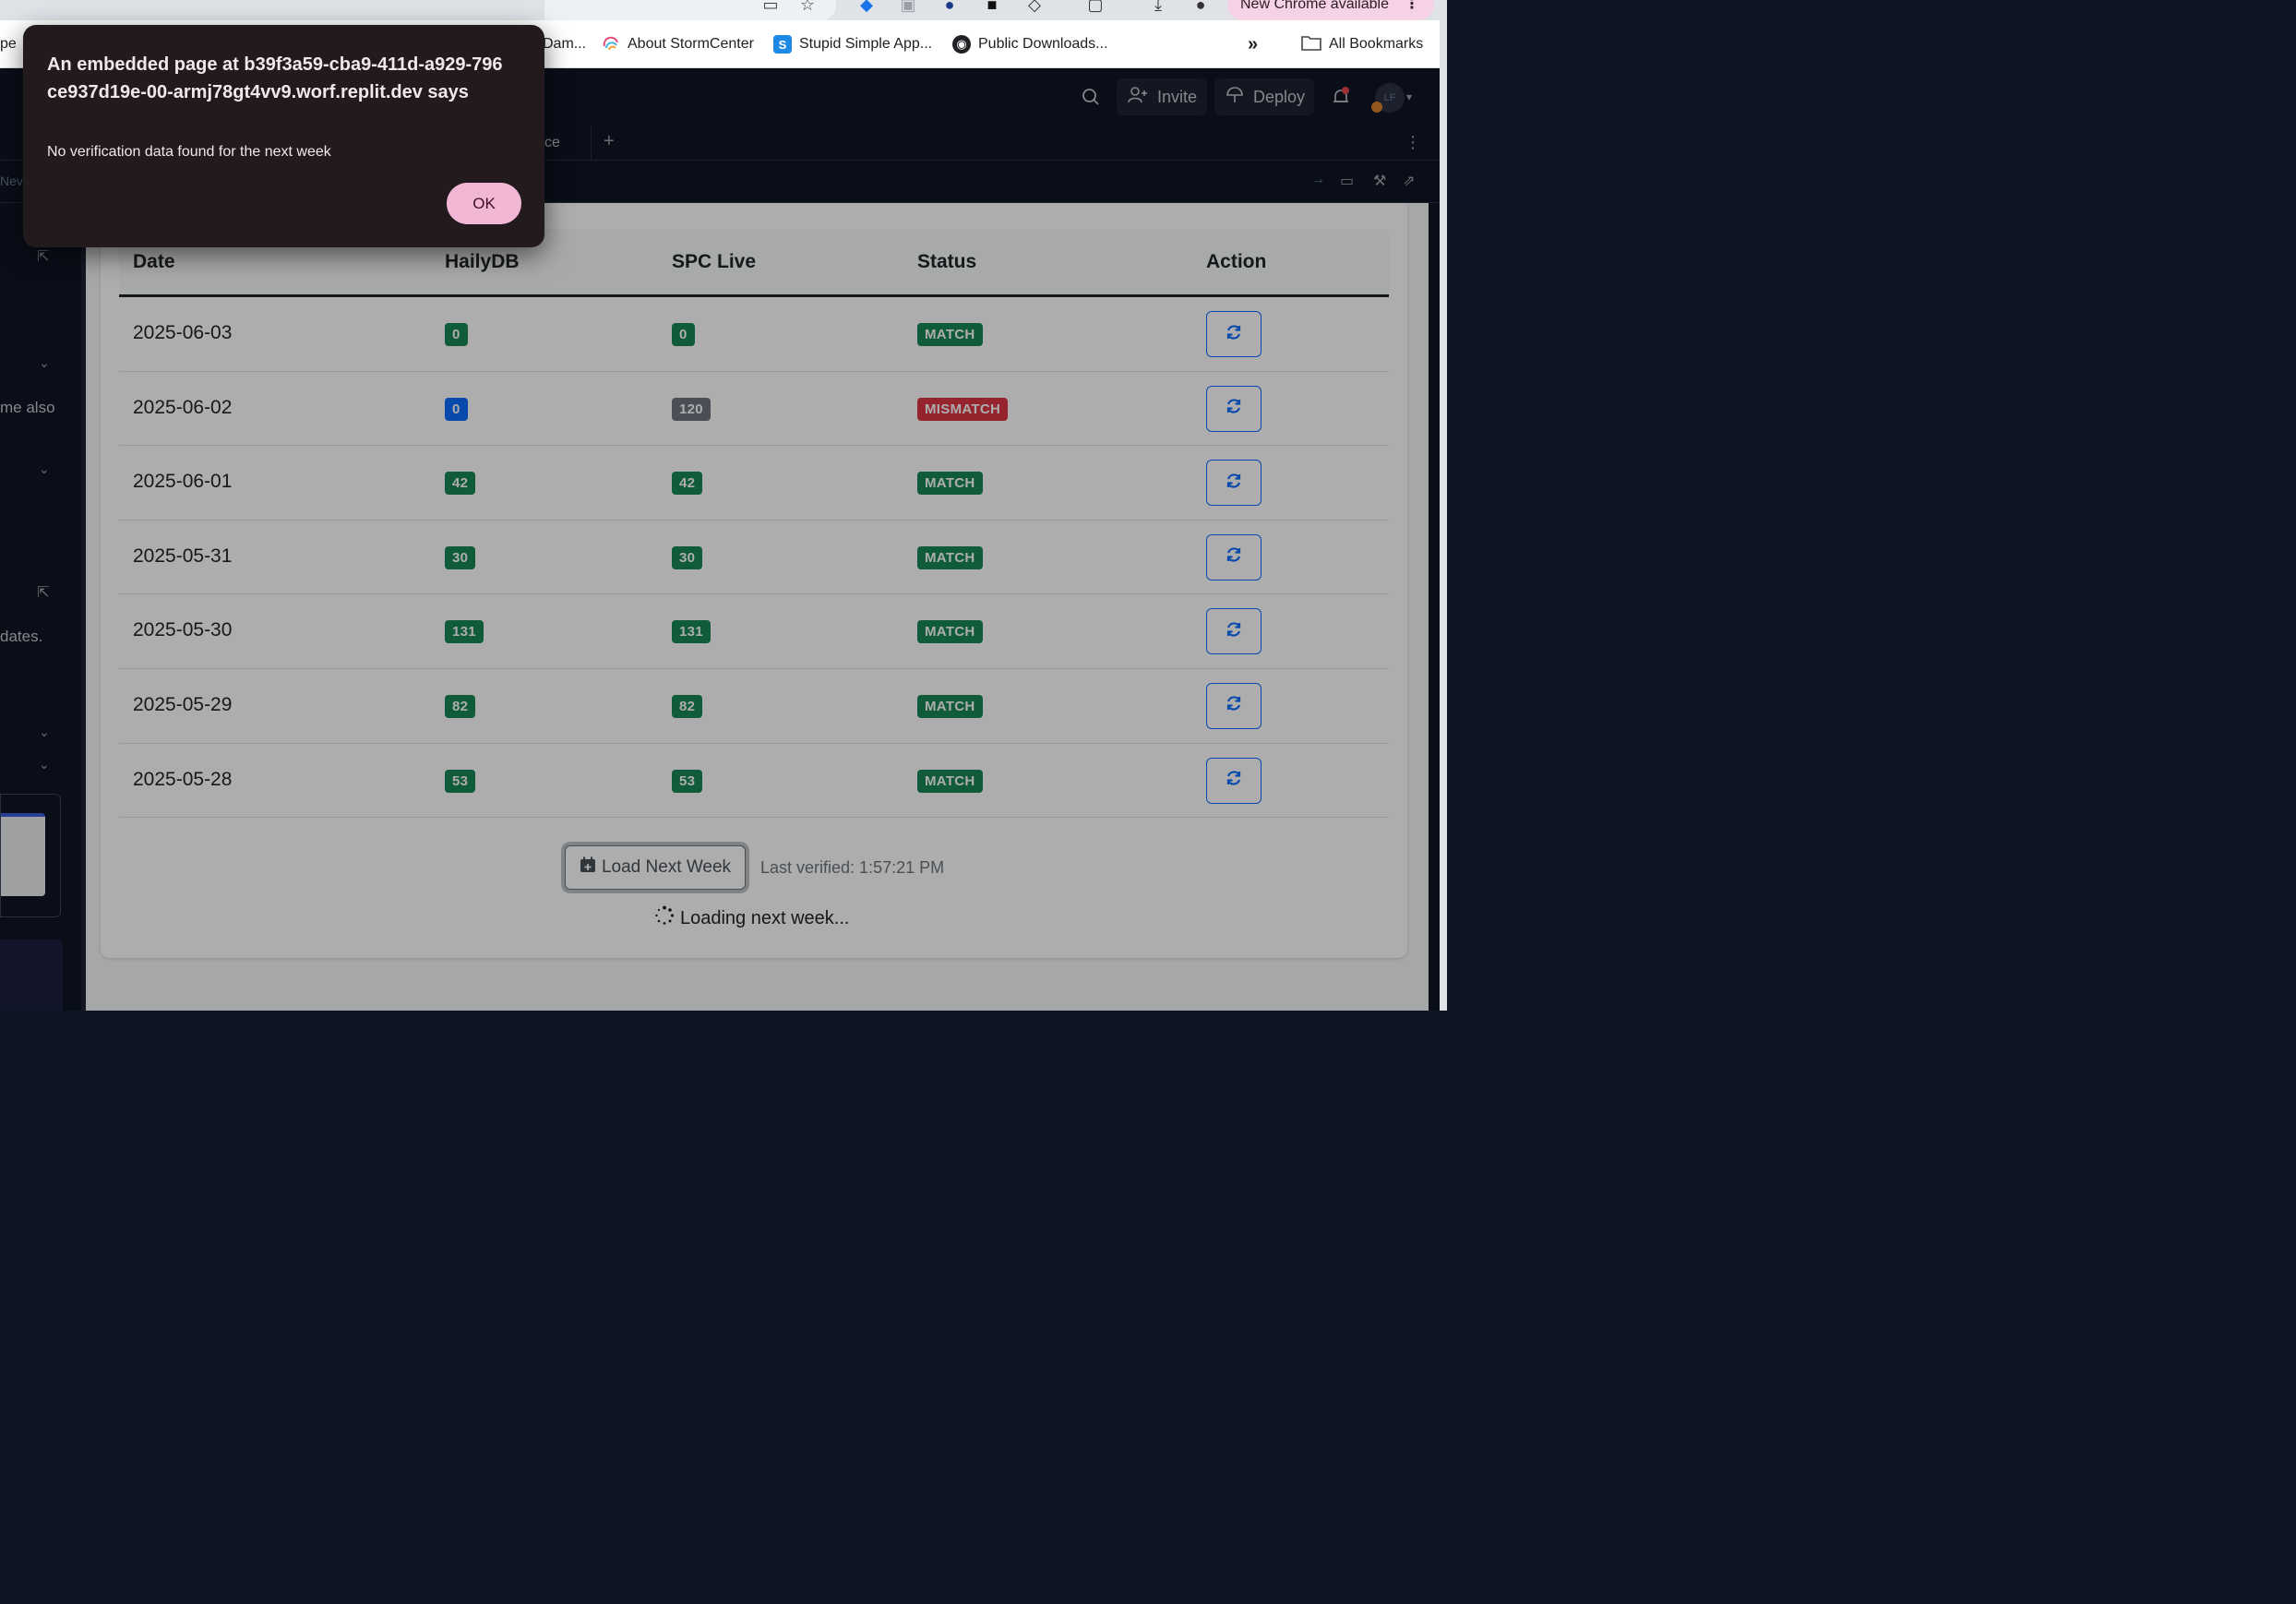 Image resolution: width=2296 pixels, height=1604 pixels. I want to click on extension-search-icon: ▢, so click(1095, 7).